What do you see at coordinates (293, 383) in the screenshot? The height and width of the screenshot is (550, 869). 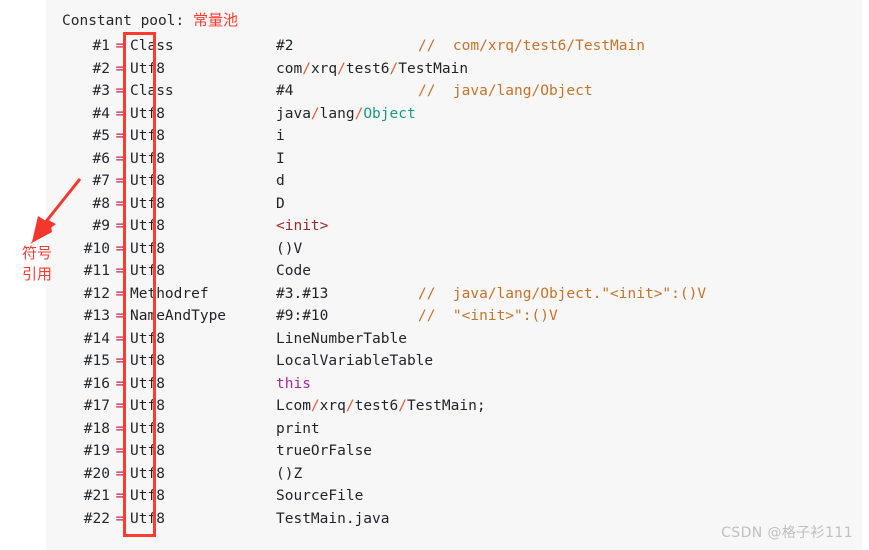 I see `entry-value: this` at bounding box center [293, 383].